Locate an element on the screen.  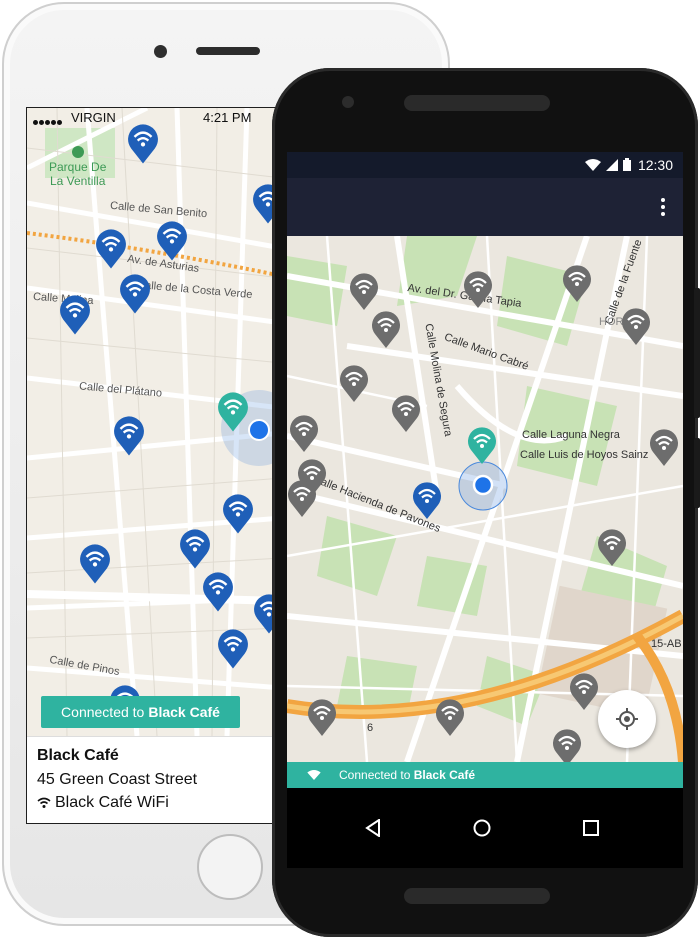
status-time: 4:21 PM is located at coordinates (227, 117).